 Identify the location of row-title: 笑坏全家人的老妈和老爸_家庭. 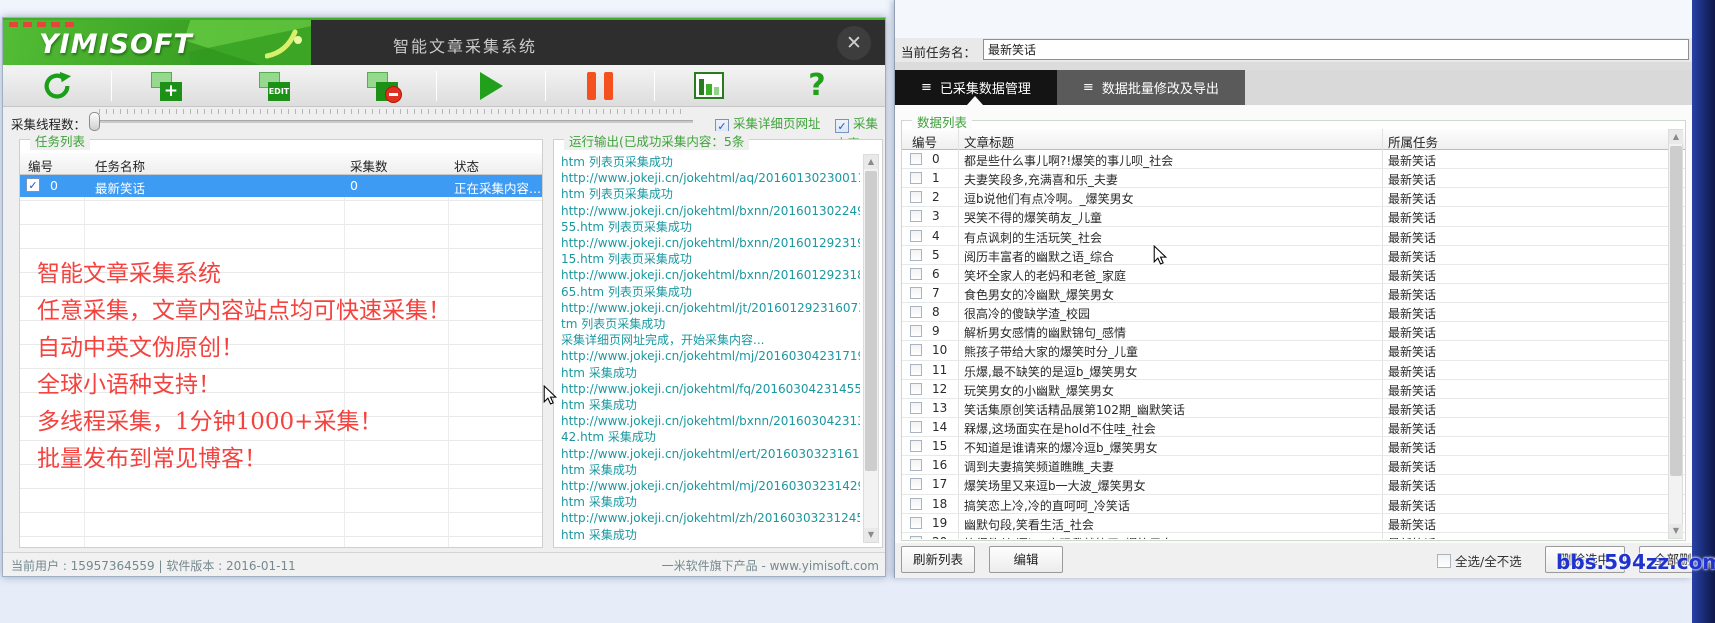
(1045, 275).